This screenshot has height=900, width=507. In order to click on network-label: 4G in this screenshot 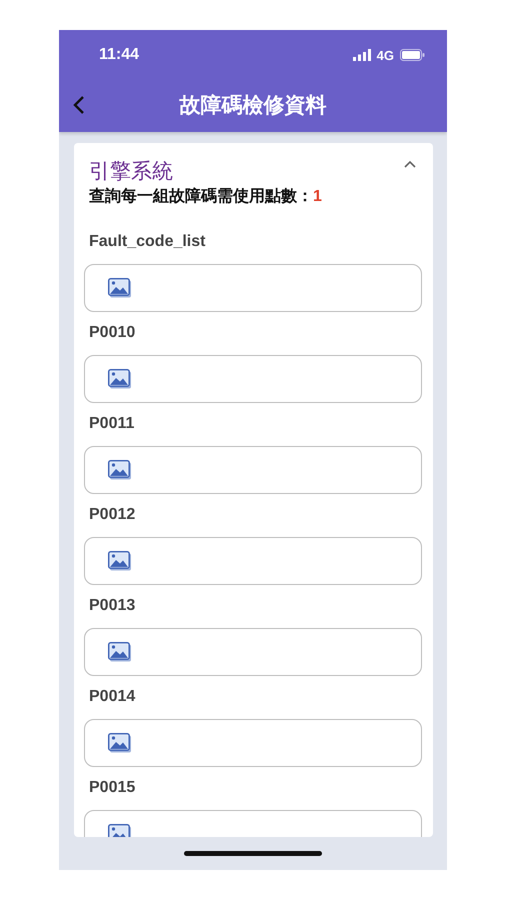, I will do `click(385, 55)`.